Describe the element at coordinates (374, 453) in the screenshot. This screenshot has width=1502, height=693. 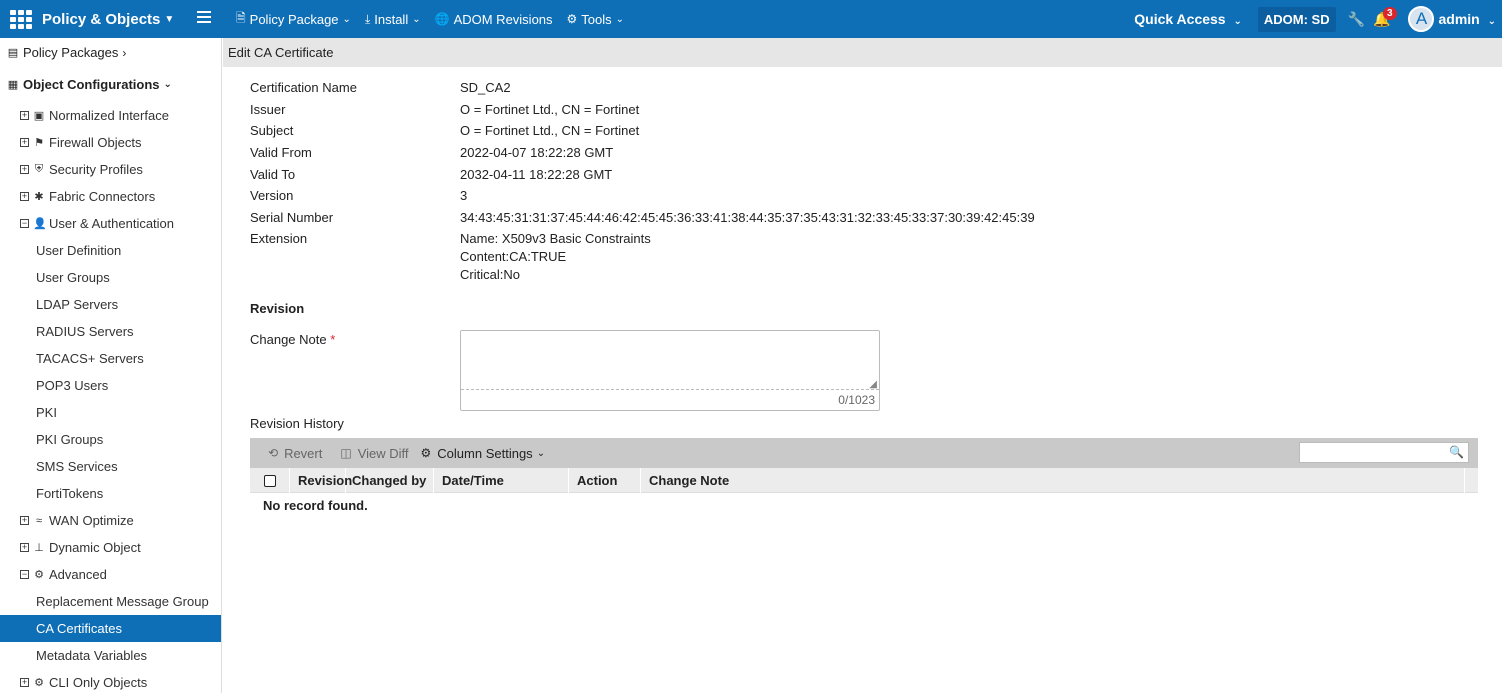
I see `view-diff-button: ◫ View Diff` at that location.